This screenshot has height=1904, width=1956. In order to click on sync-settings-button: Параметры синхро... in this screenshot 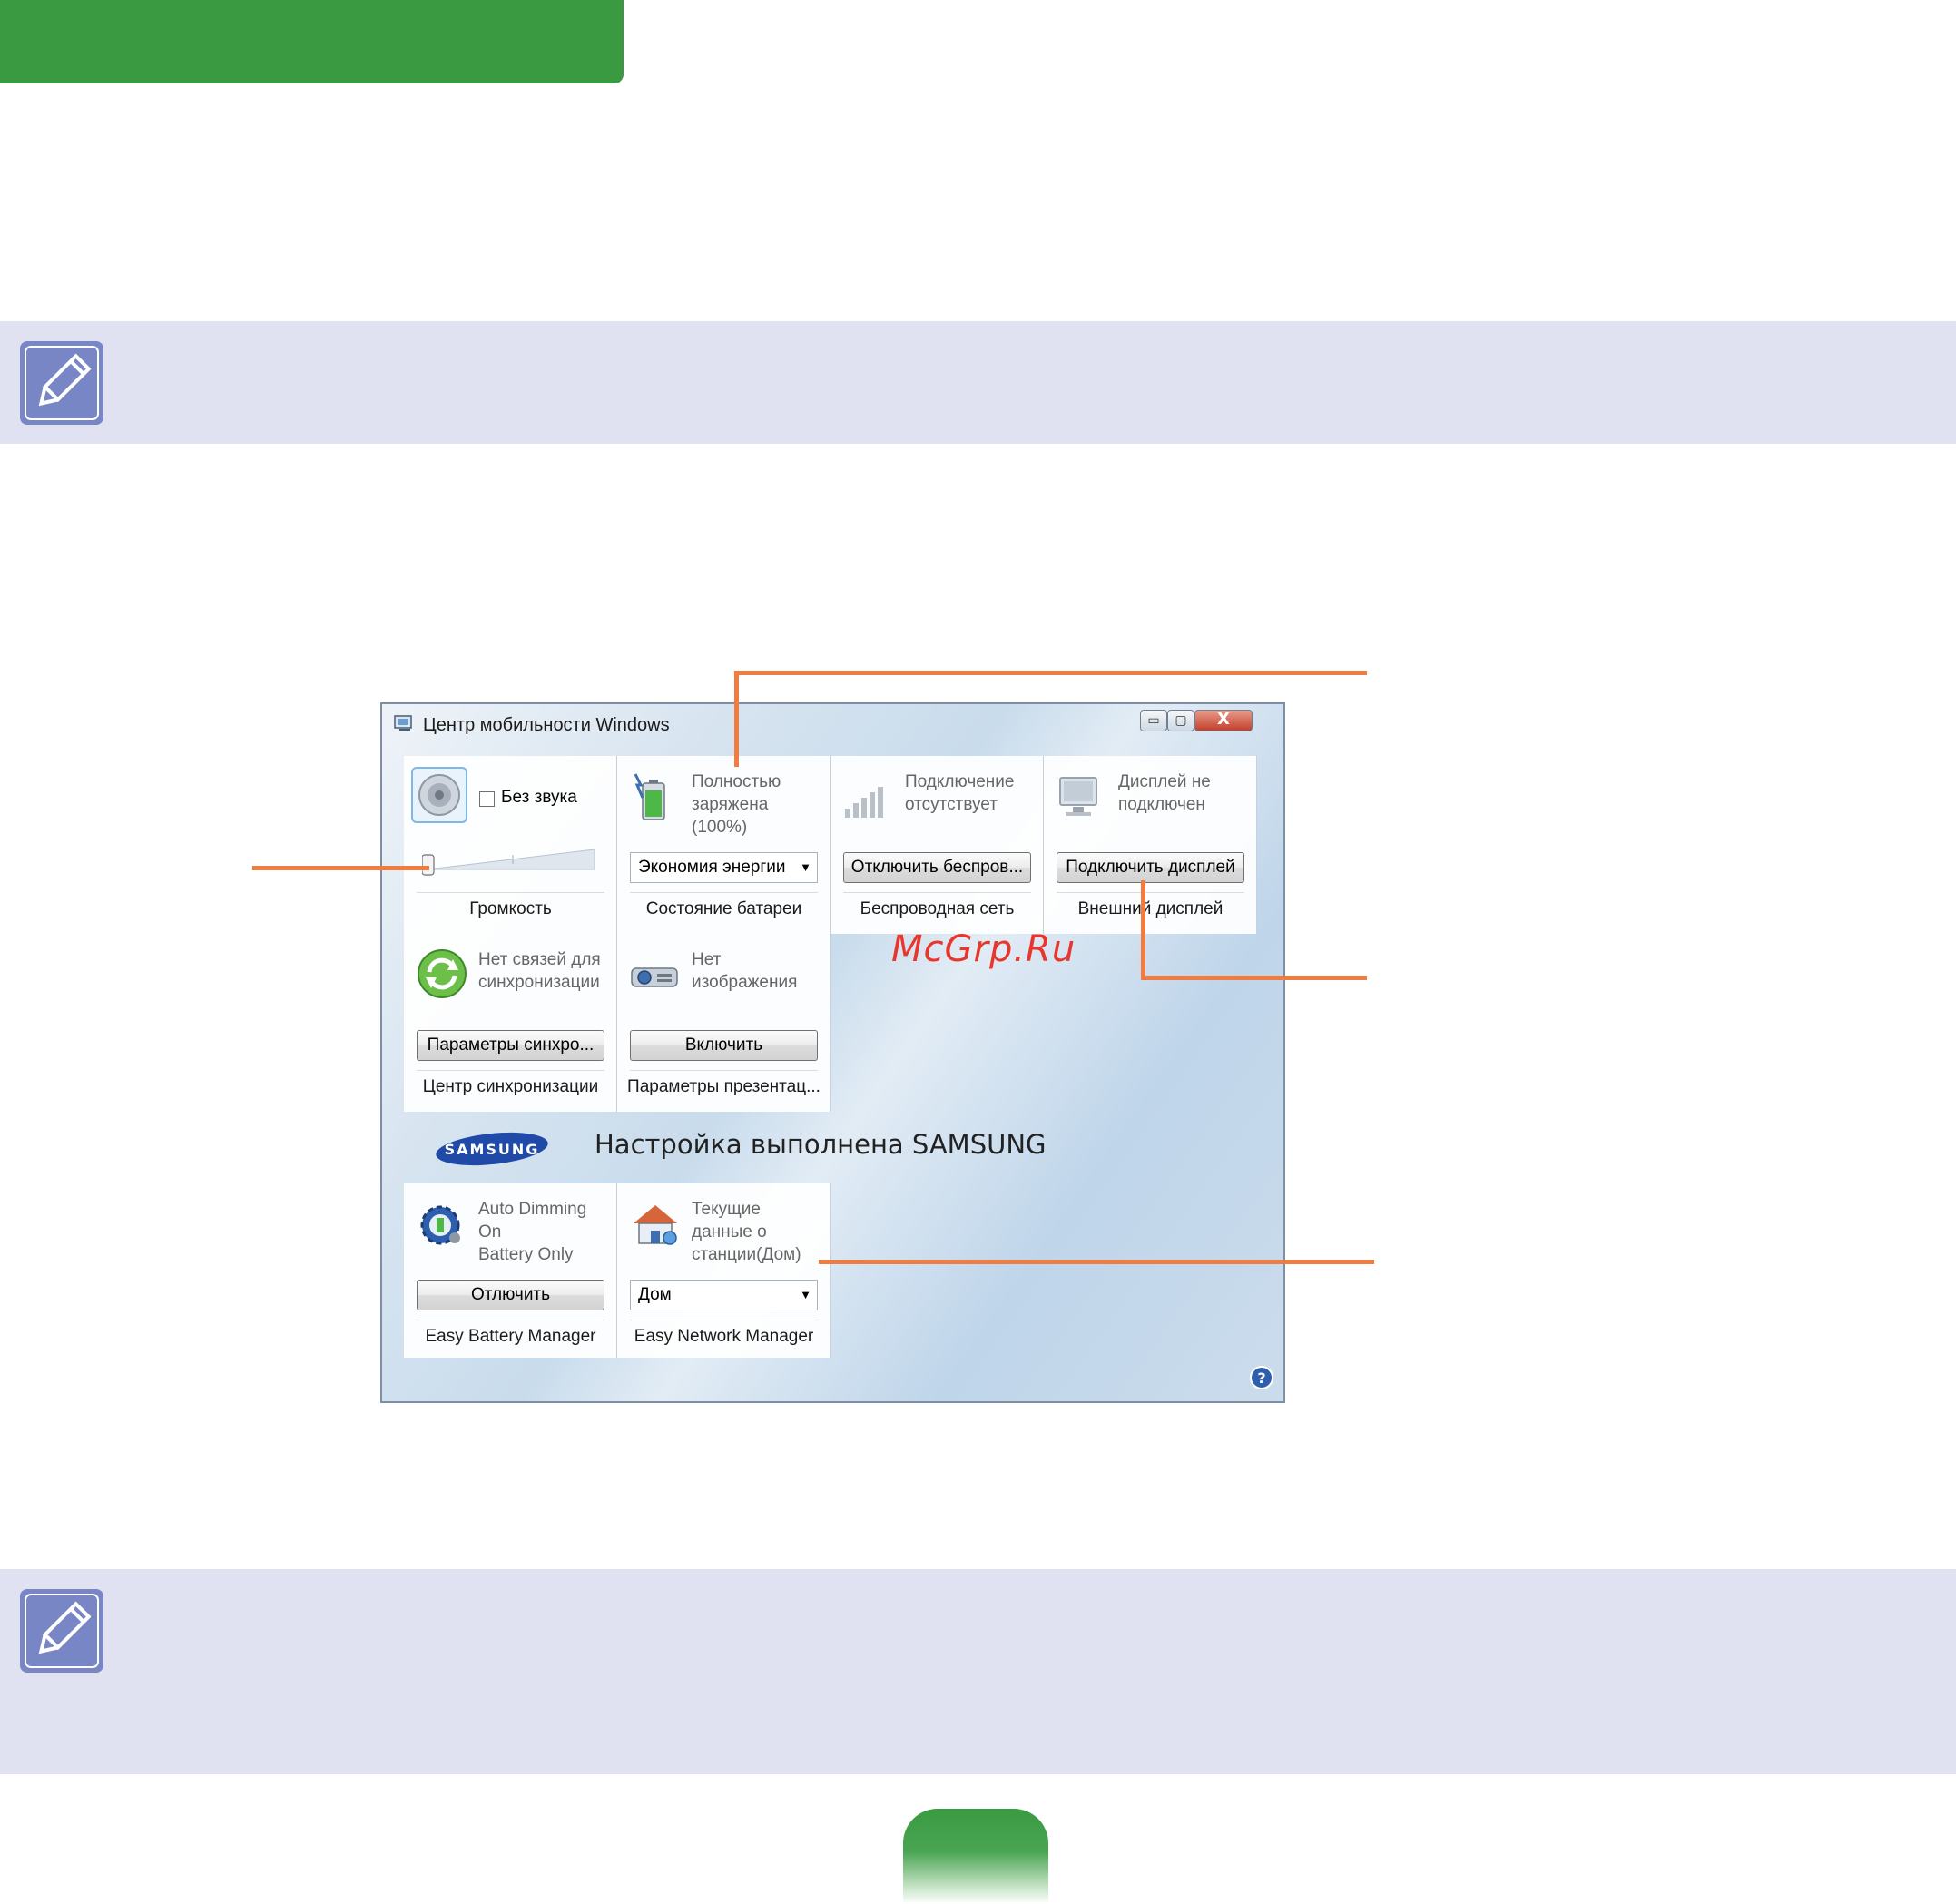, I will do `click(510, 1045)`.